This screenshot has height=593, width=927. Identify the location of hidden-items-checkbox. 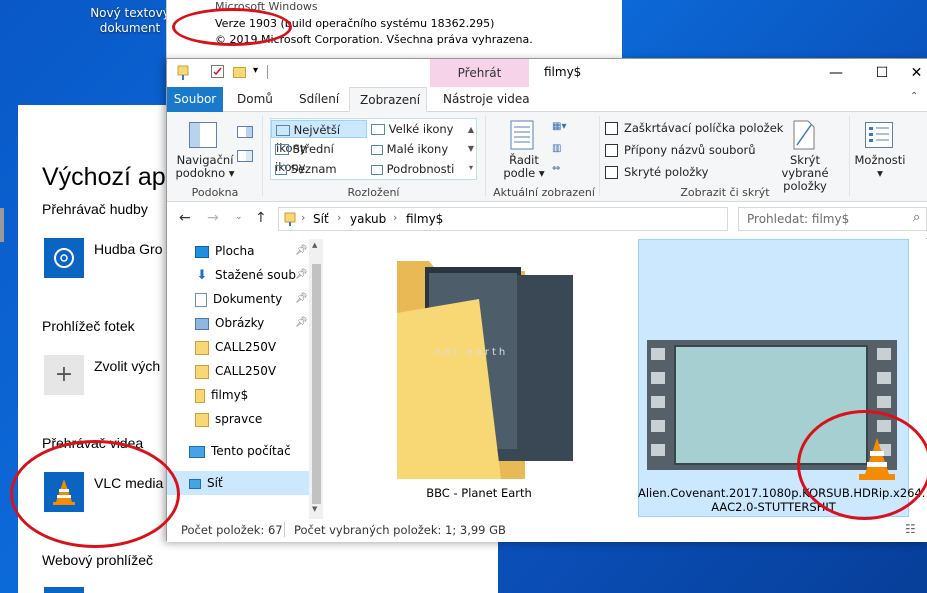
(611, 172).